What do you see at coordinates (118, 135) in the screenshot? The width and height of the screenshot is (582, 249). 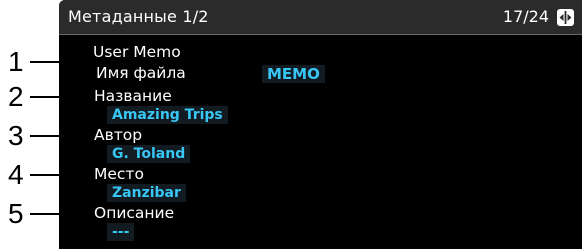 I see `author-label: Автор` at bounding box center [118, 135].